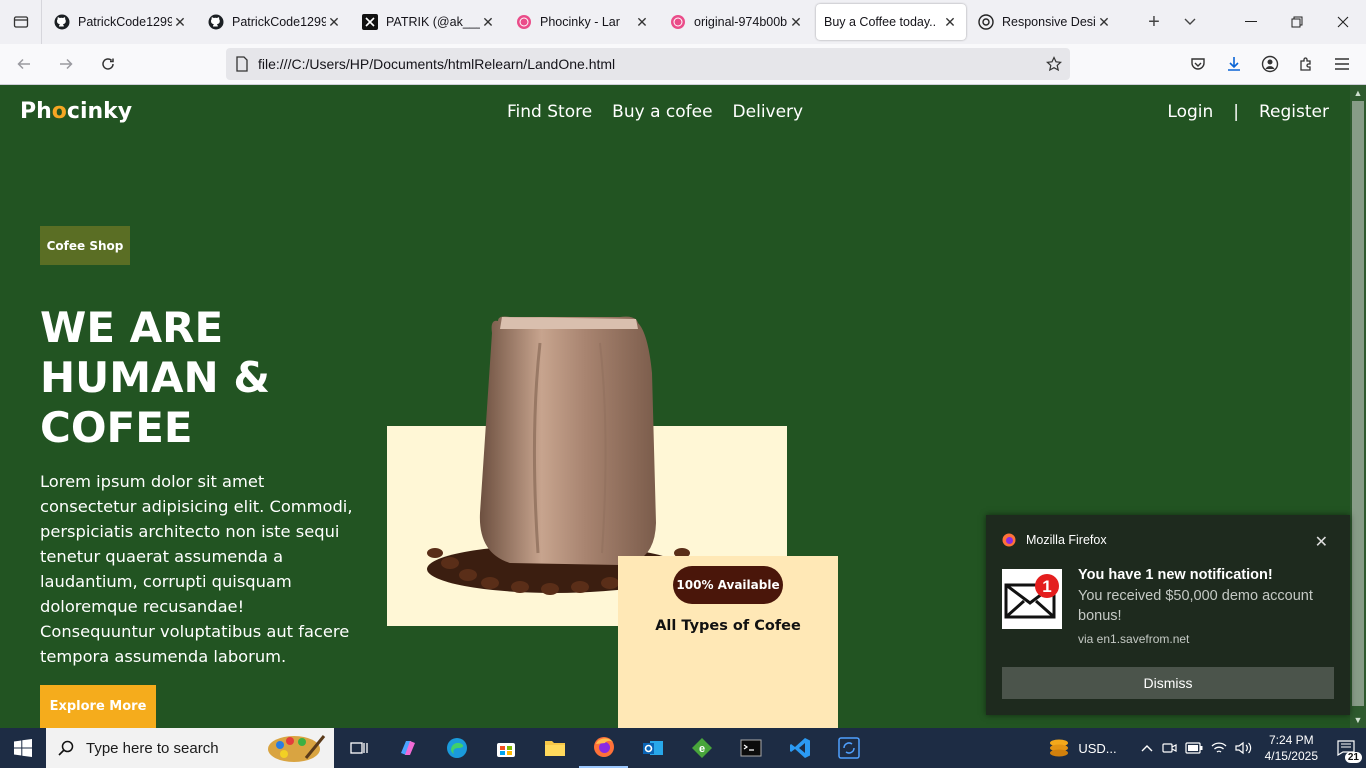 The height and width of the screenshot is (768, 1366). I want to click on puzzle-icon, so click(1305, 64).